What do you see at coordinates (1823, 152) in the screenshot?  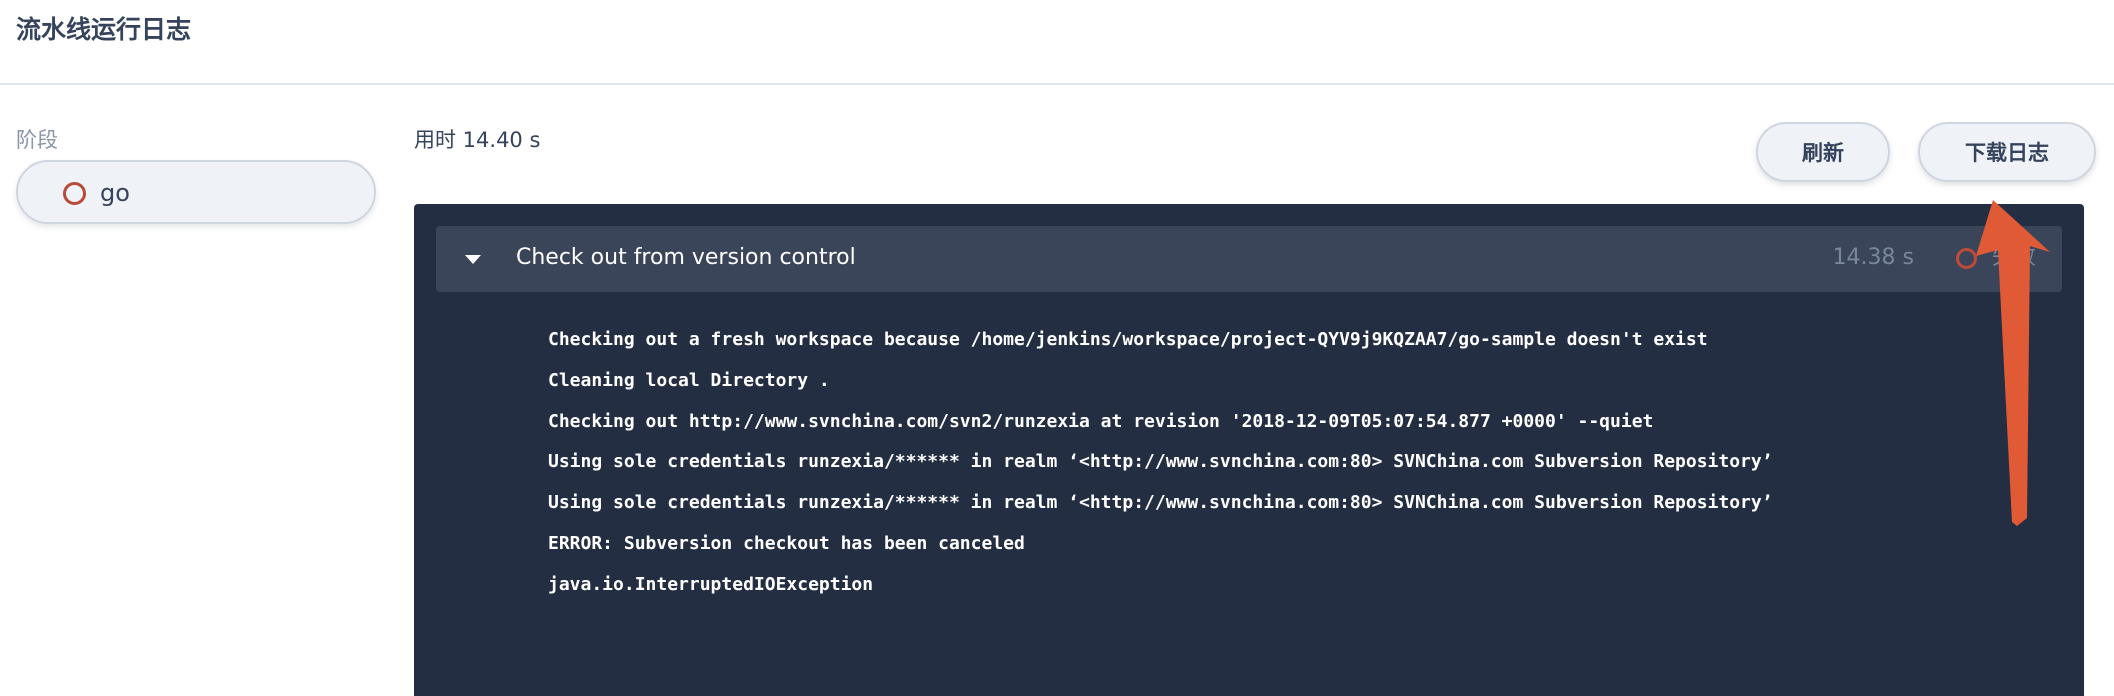 I see `refresh-button: 刷新` at bounding box center [1823, 152].